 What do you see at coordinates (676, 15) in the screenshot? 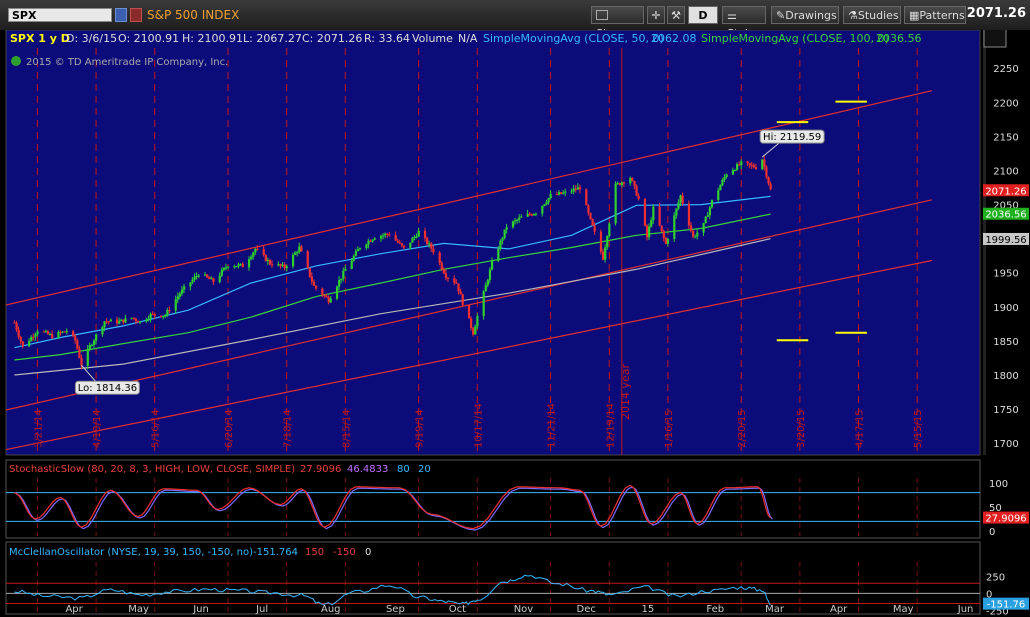
I see `wrench-icon: ⚒` at bounding box center [676, 15].